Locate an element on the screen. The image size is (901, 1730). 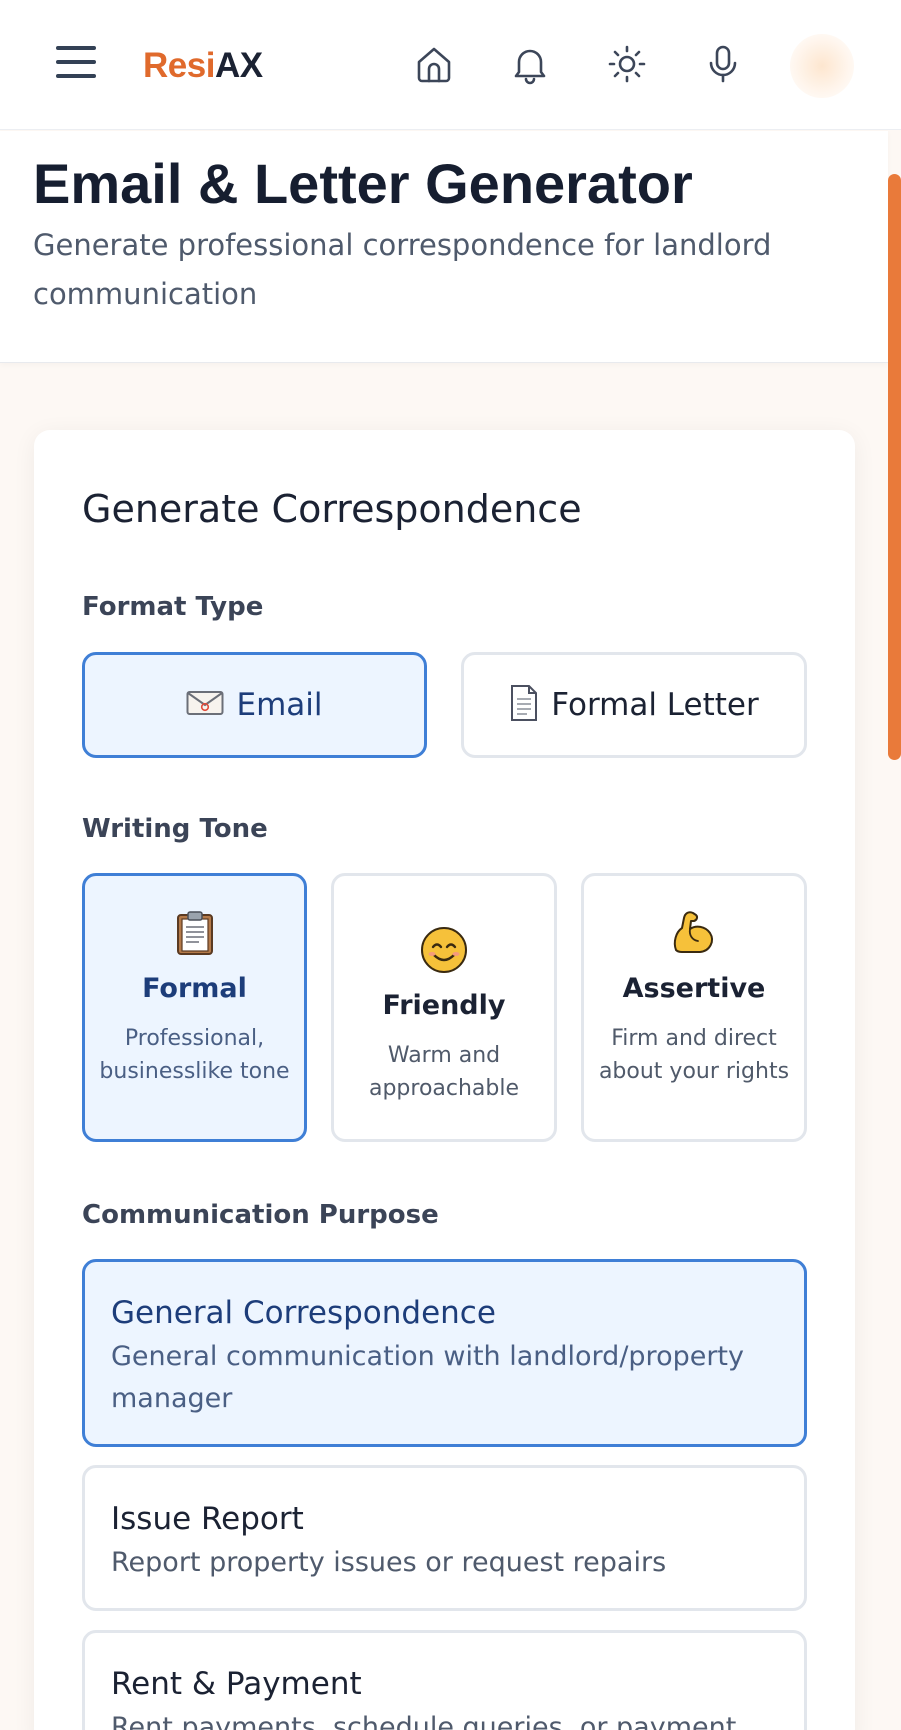
format-formal-letter-label: Formal Letter is located at coordinates (655, 705).